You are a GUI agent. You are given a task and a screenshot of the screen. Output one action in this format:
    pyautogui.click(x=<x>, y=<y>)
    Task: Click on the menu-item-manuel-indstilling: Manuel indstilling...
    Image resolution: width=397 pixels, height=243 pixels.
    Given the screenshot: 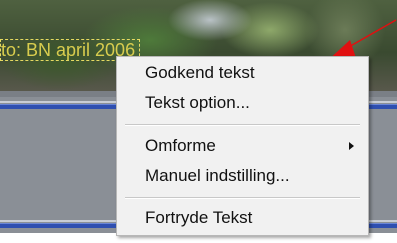 What is the action you would take?
    pyautogui.click(x=242, y=175)
    